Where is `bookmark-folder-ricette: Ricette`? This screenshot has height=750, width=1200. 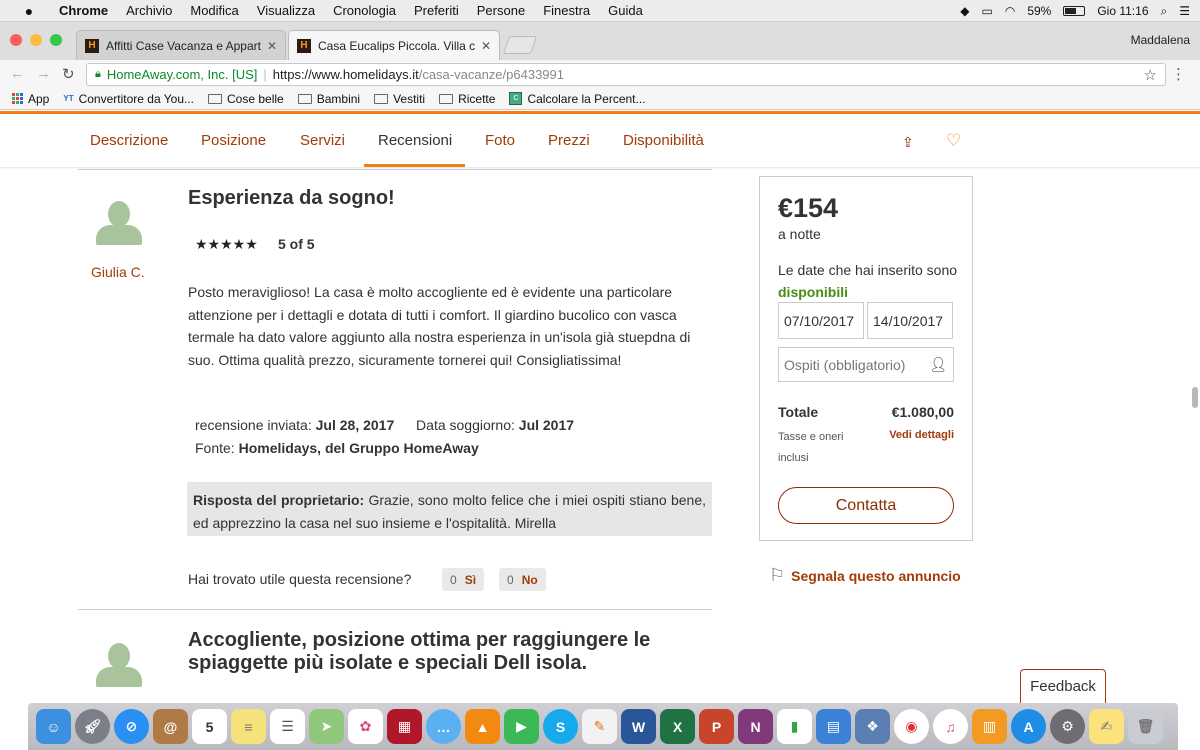 bookmark-folder-ricette: Ricette is located at coordinates (467, 99).